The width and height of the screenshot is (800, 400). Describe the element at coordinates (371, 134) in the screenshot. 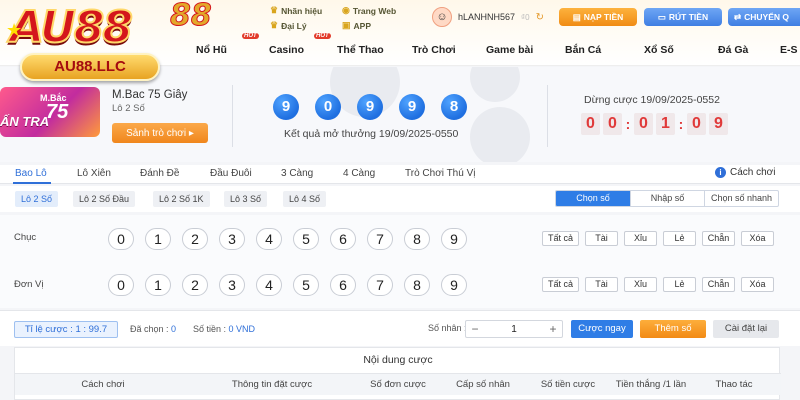

I see `result-label: Kết quả mở thưởng 19/09/2025-0550` at that location.